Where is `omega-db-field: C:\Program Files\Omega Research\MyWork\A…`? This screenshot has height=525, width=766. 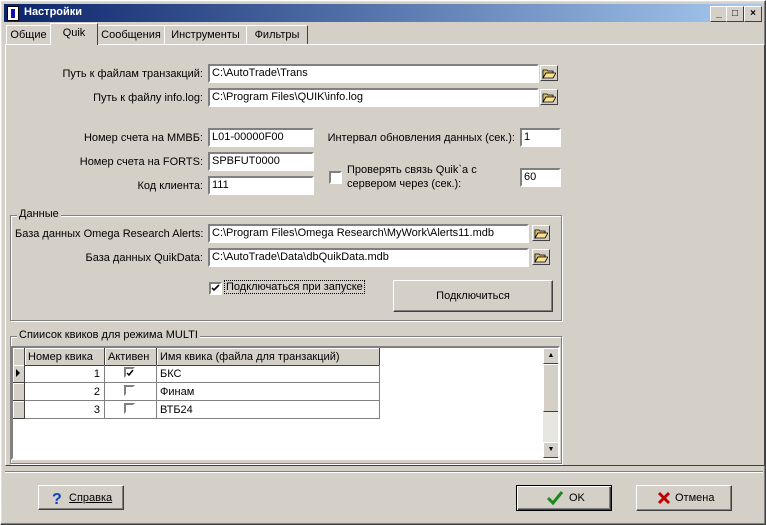
omega-db-field: C:\Program Files\Omega Research\MyWork\A… is located at coordinates (368, 233).